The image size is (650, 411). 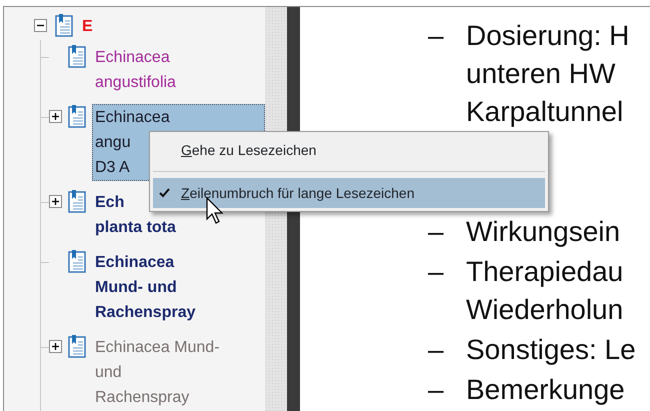 I want to click on bookmark-label: D3 A, so click(x=112, y=168).